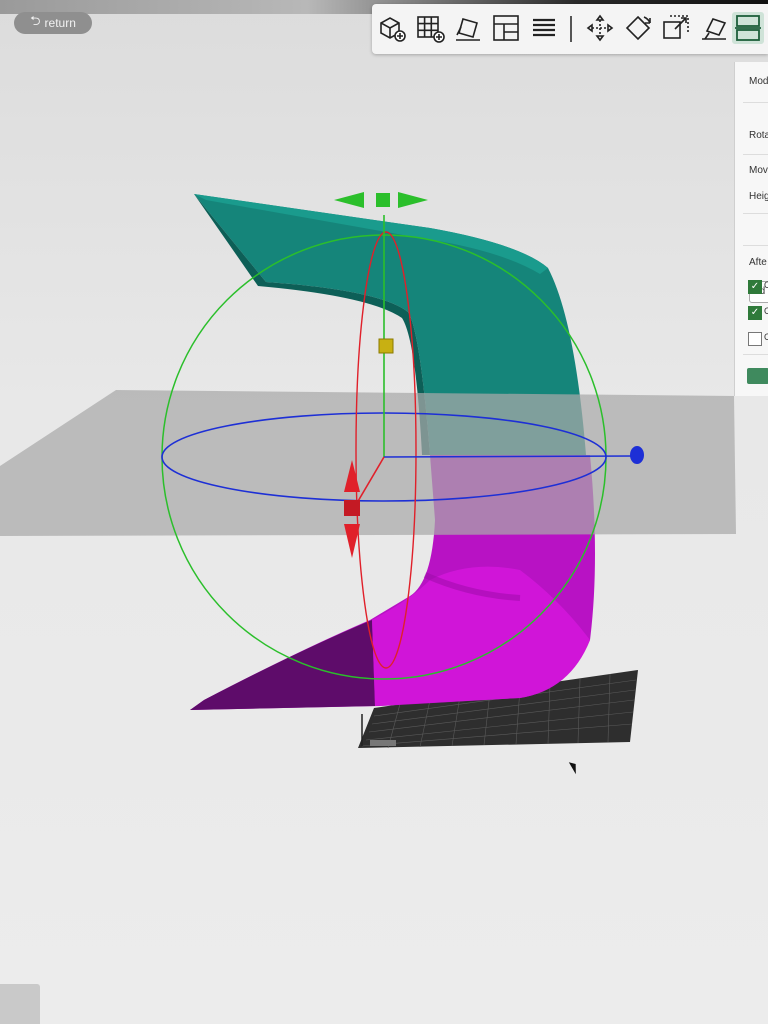 The width and height of the screenshot is (768, 1024). I want to click on support-button, so click(714, 28).